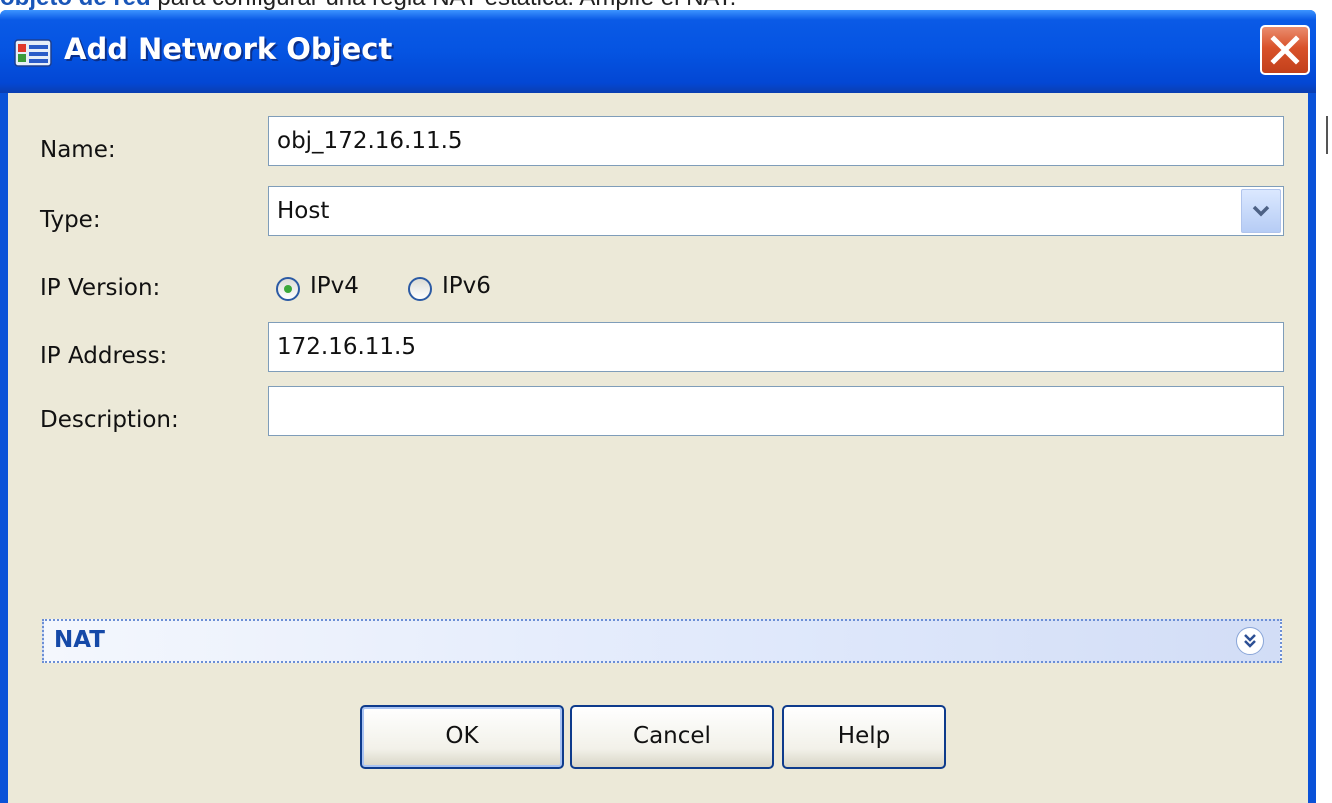  Describe the element at coordinates (100, 288) in the screenshot. I see `ip-version-label: IP Version:` at that location.